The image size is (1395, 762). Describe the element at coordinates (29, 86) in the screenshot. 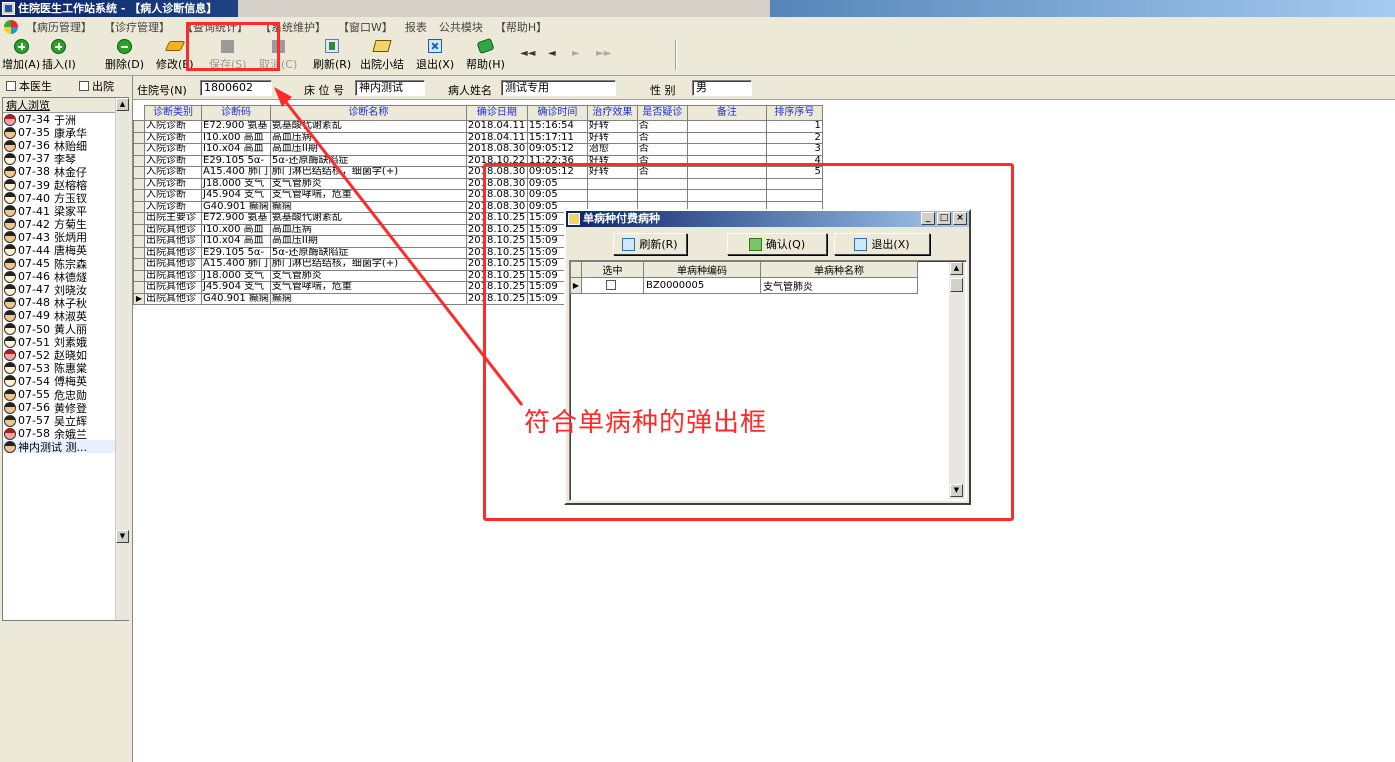

I see `my-doctor-filter: 本医生` at that location.